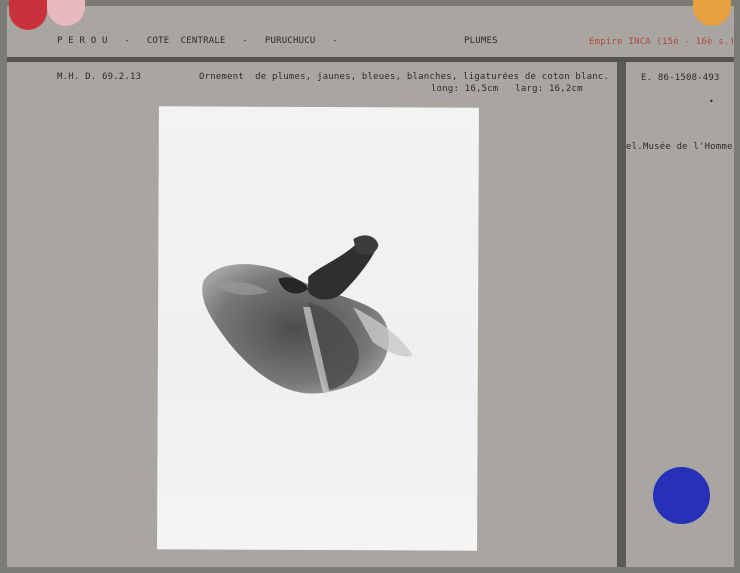 This screenshot has width=740, height=573. I want to click on museum-credit: el.Musée de l'Homme, so click(679, 147).